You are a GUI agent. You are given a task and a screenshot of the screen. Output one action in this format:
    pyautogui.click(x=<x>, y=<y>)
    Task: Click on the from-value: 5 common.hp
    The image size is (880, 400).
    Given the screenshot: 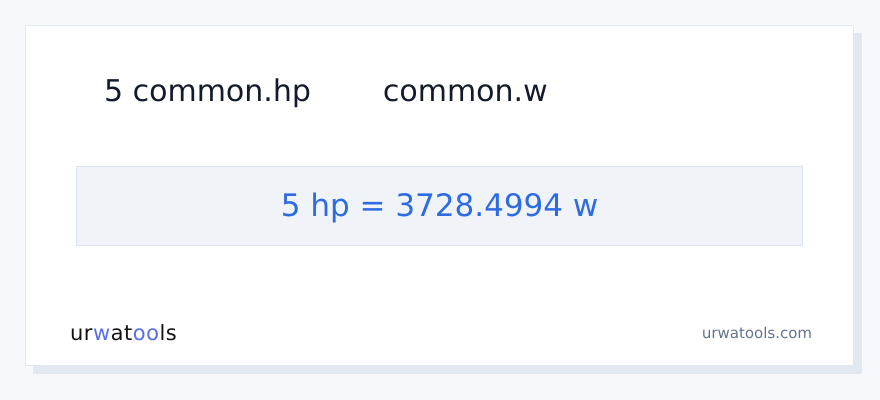 What is the action you would take?
    pyautogui.click(x=207, y=92)
    